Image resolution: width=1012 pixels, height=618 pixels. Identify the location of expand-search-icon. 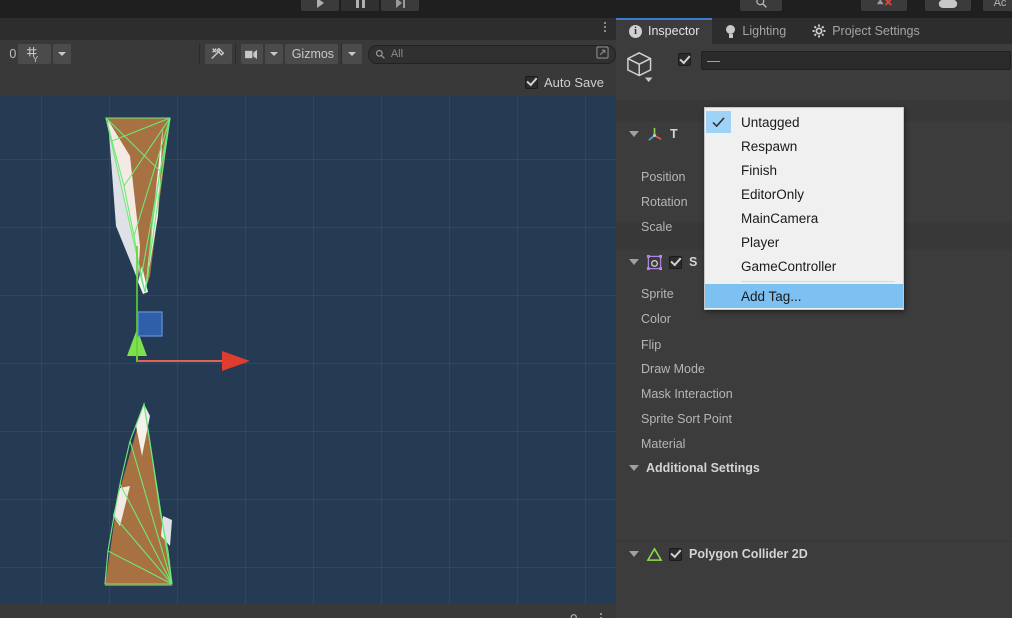
(602, 52).